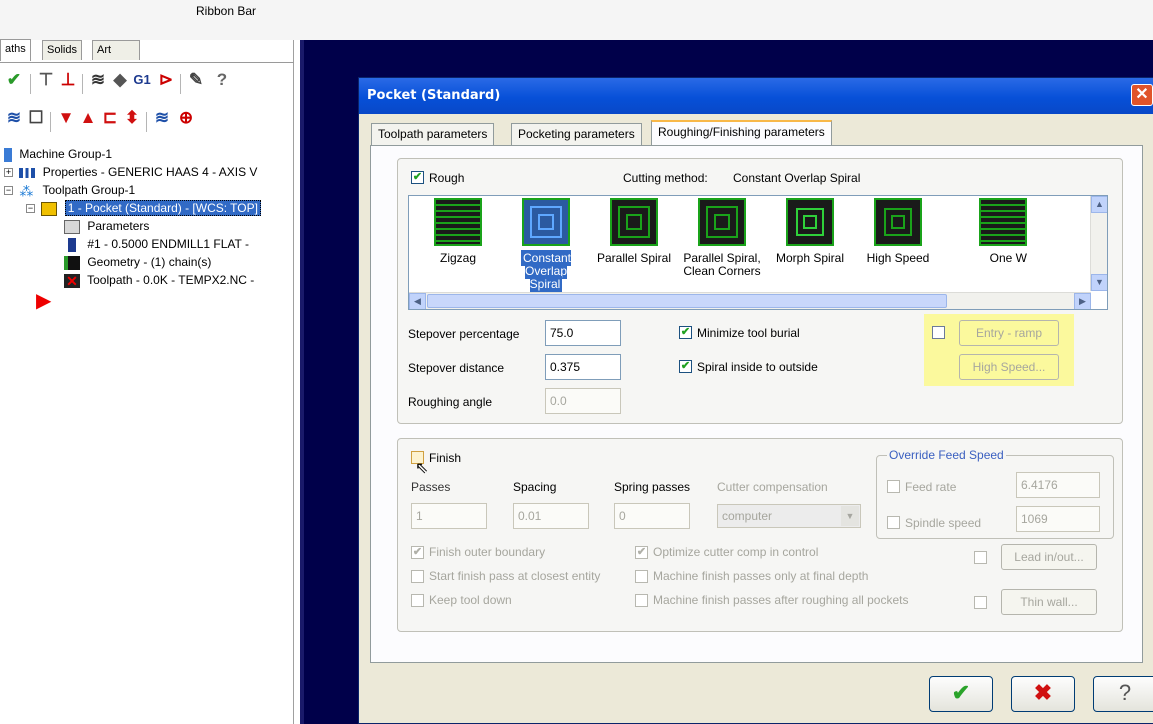 The width and height of the screenshot is (1153, 724). Describe the element at coordinates (1142, 95) in the screenshot. I see `close-icon: ✕` at that location.